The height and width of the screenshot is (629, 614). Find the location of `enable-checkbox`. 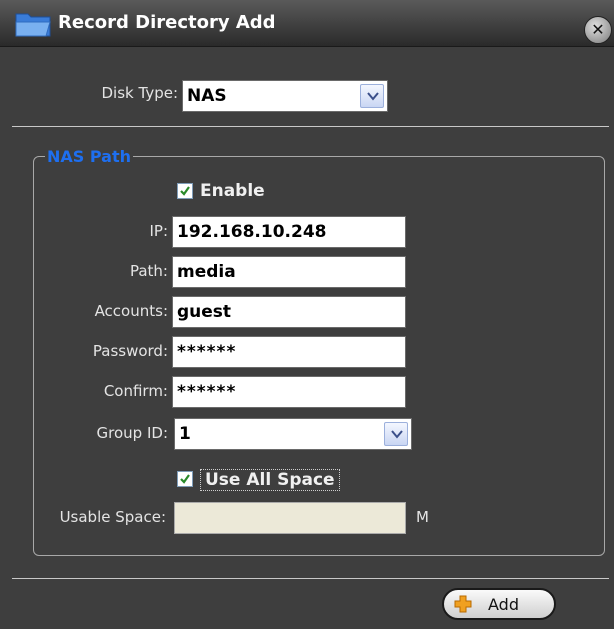

enable-checkbox is located at coordinates (185, 191).